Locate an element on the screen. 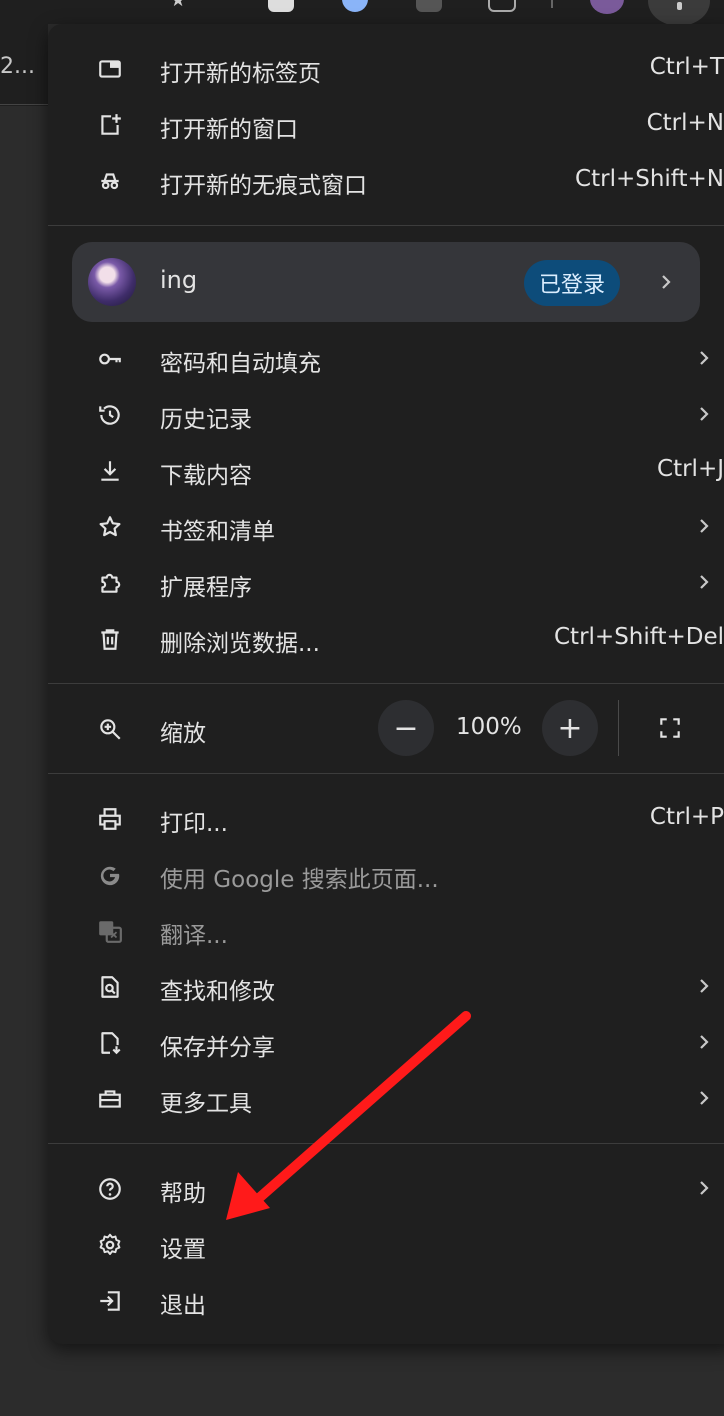 Image resolution: width=724 pixels, height=1416 pixels. menu-item-print: 打印... Ctrl+P is located at coordinates (386, 819).